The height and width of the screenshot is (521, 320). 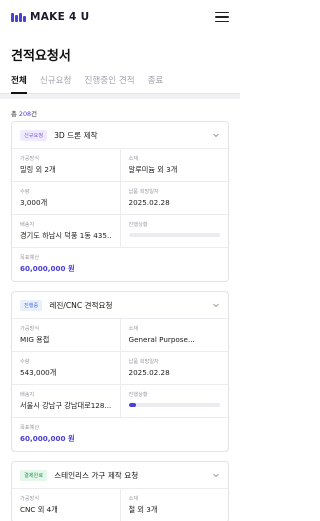 I want to click on total-prefix: 총, so click(x=15, y=114).